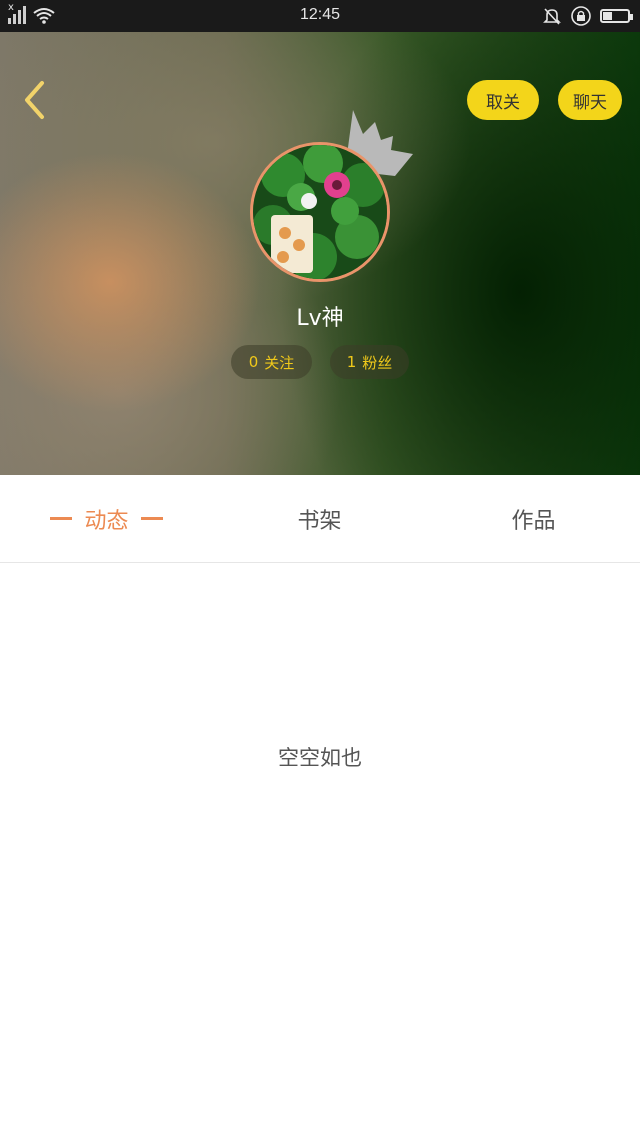 This screenshot has height=1138, width=640. I want to click on following-count-button: 0 关注, so click(271, 362).